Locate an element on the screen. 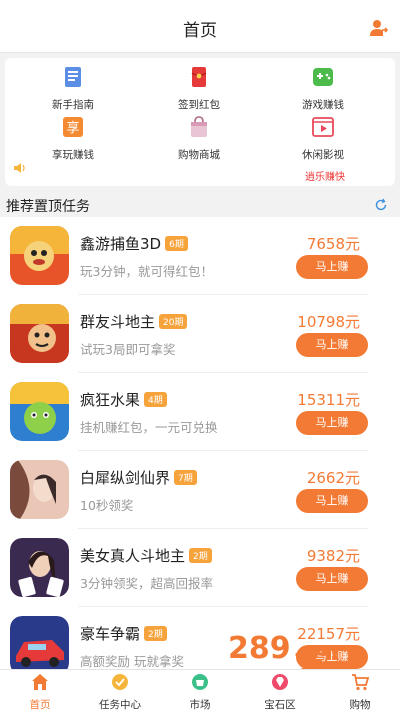 This screenshot has width=400, height=712. period-badge: 6期 is located at coordinates (176, 243).